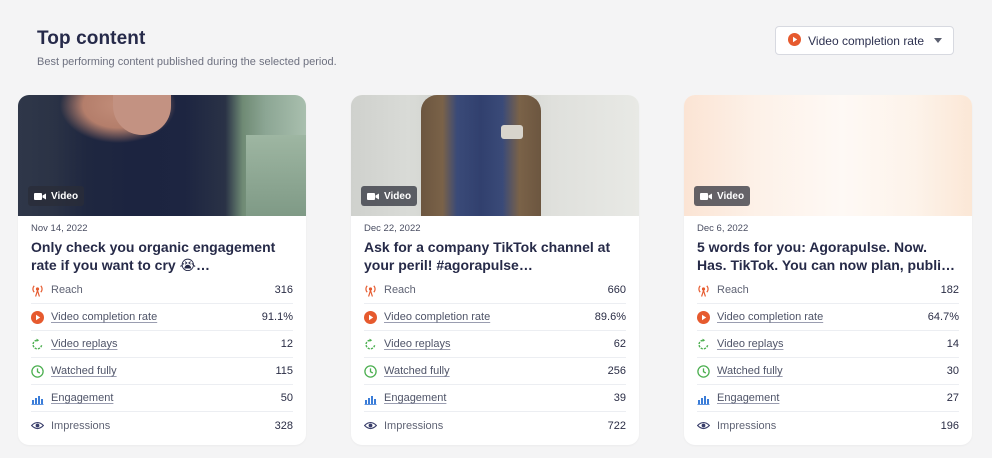 Image resolution: width=992 pixels, height=458 pixels. I want to click on post-date: Nov 14, 2022, so click(59, 228).